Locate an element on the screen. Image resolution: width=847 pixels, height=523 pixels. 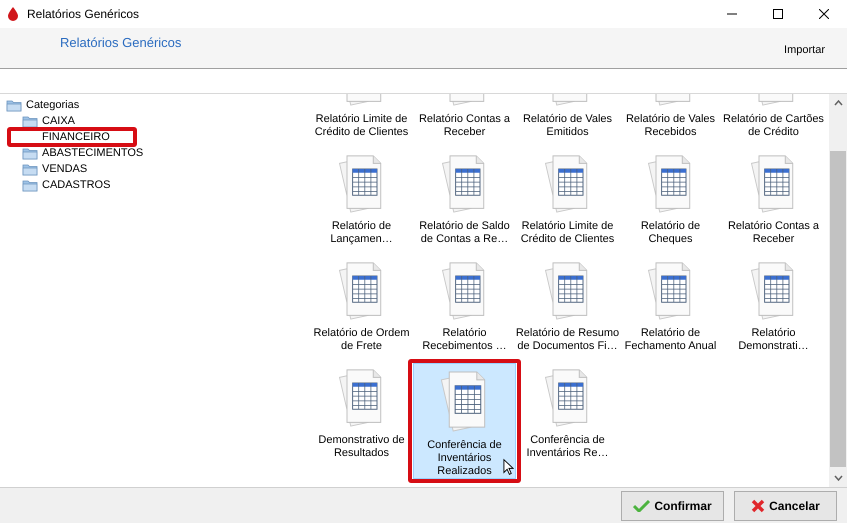
report-label: Relatório de Cheques is located at coordinates (671, 233).